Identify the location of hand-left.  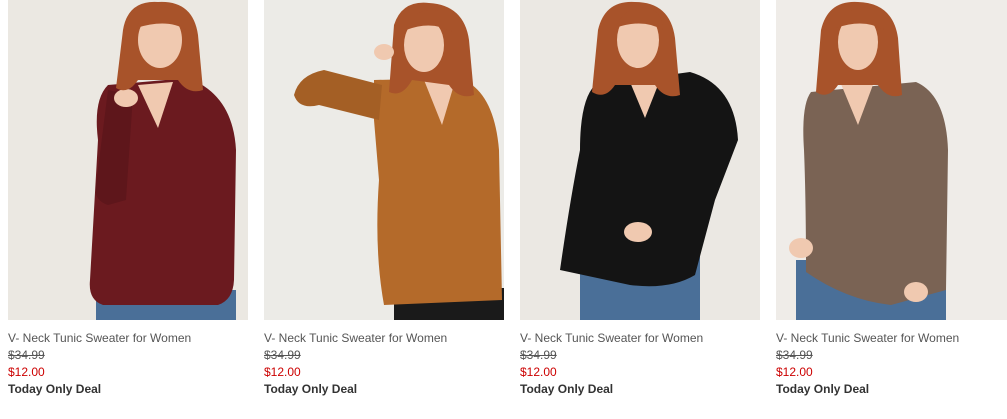
(801, 248).